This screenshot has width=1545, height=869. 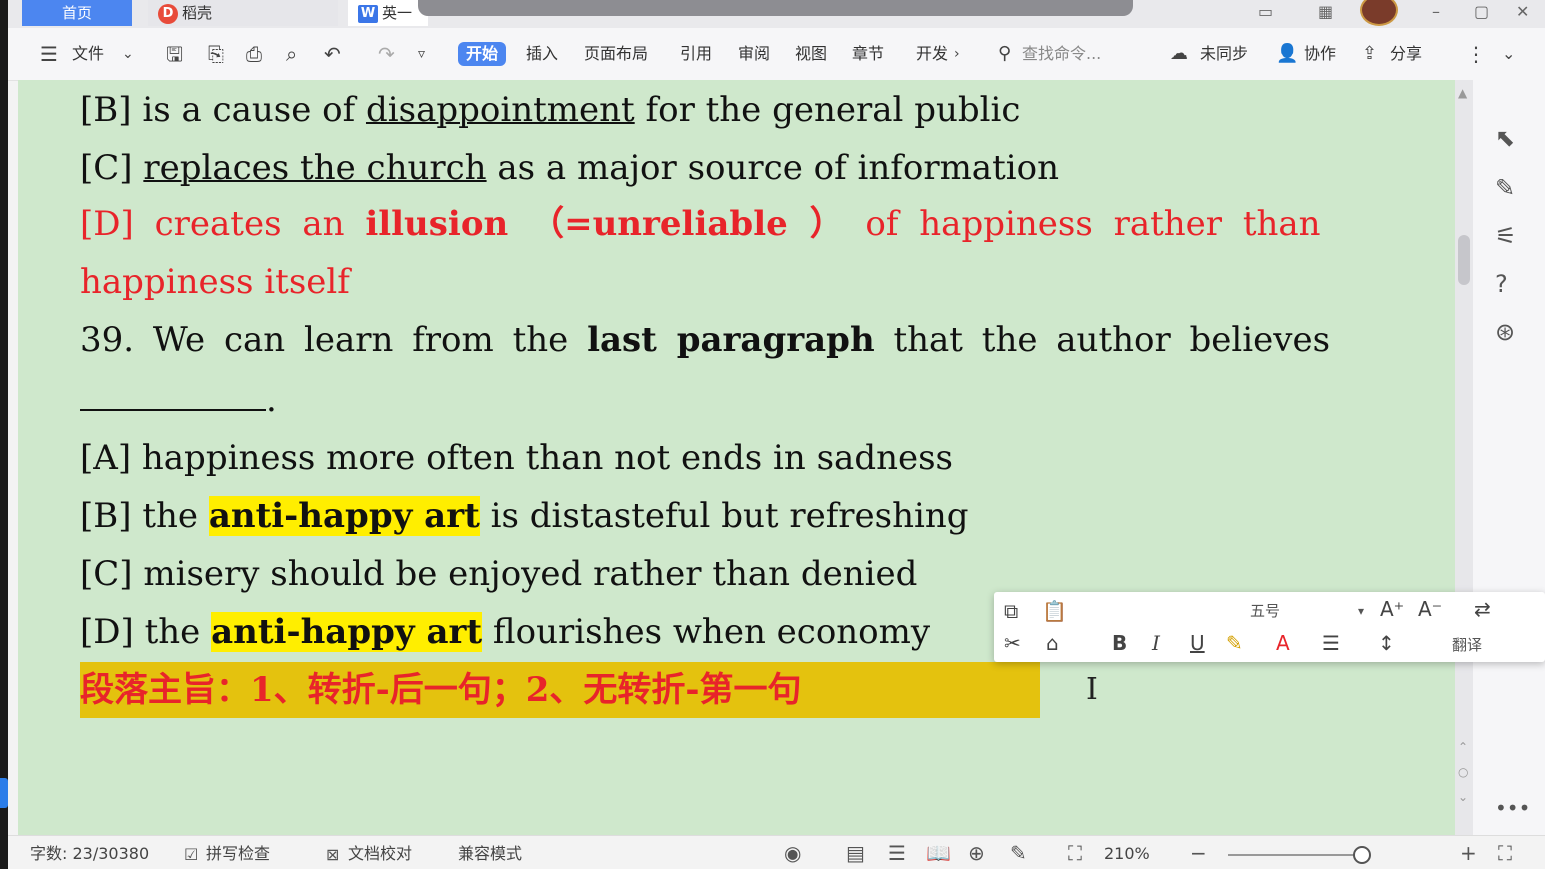 What do you see at coordinates (1506, 236) in the screenshot?
I see `adjust-sliders-icon: ⚟` at bounding box center [1506, 236].